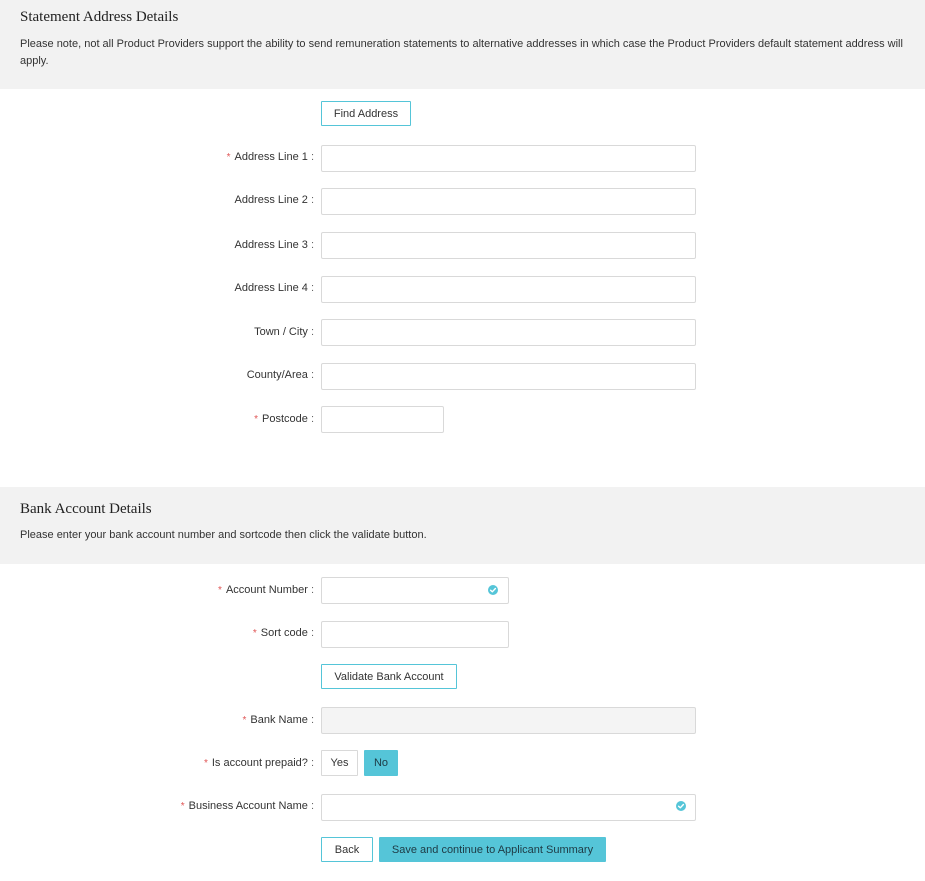  Describe the element at coordinates (339, 763) in the screenshot. I see `prepaid-yes-button: Yes` at that location.